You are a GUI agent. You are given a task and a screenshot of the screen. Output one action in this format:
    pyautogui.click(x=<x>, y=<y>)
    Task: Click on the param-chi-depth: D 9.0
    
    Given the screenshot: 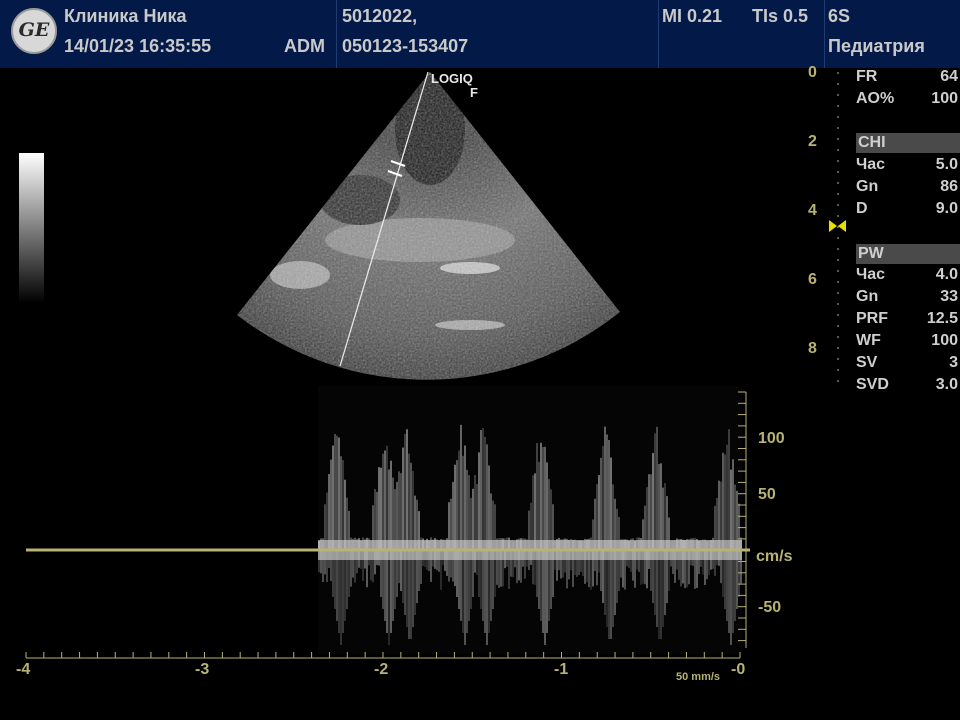 What is the action you would take?
    pyautogui.click(x=907, y=208)
    